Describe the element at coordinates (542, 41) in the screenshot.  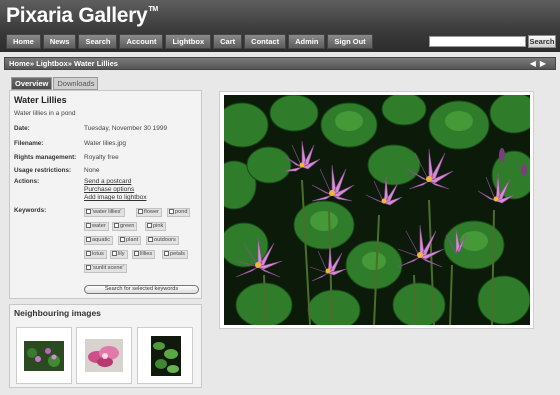
I see `search-button: Search` at that location.